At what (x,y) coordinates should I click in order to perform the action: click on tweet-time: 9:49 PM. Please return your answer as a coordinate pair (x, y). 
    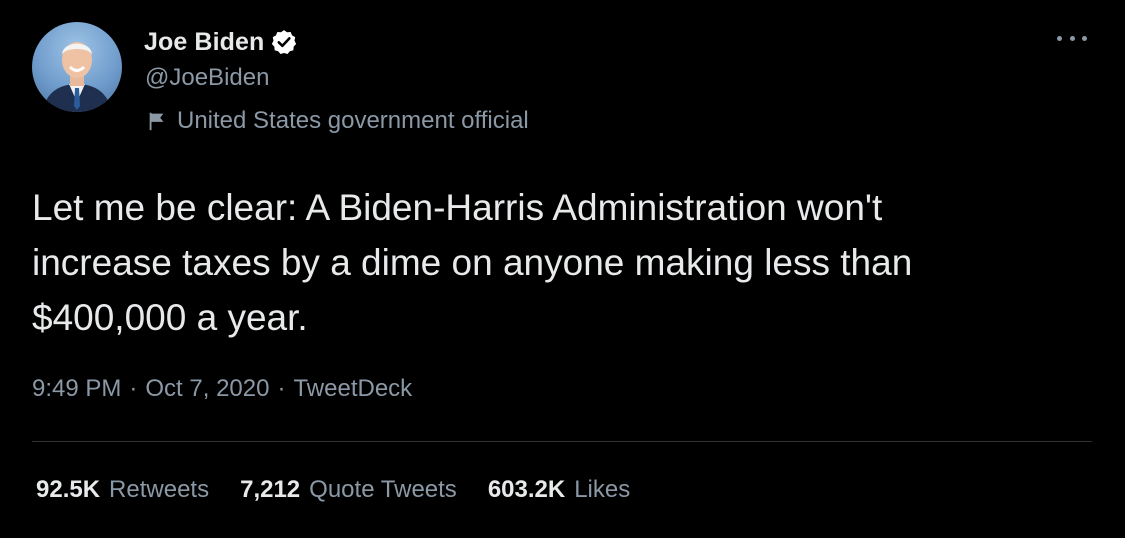
    Looking at the image, I should click on (76, 389).